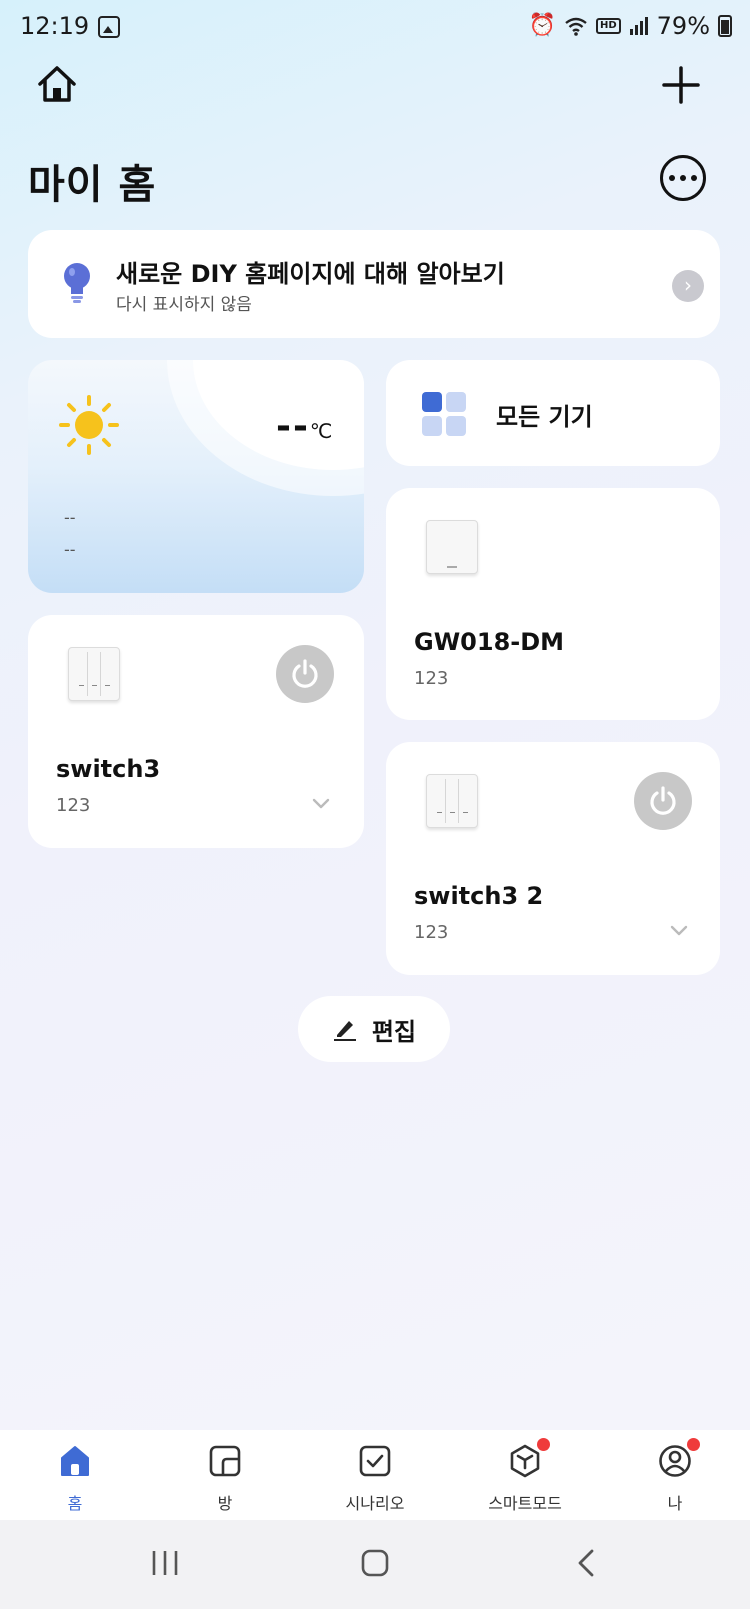  What do you see at coordinates (196, 476) in the screenshot?
I see `weather-card: --℃ -- --` at bounding box center [196, 476].